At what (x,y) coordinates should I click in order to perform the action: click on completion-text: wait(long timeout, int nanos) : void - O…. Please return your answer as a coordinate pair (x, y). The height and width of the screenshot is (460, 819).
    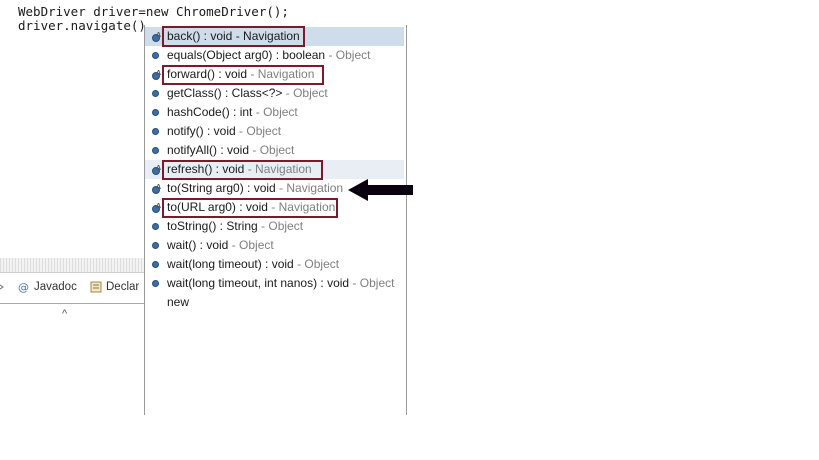
    Looking at the image, I should click on (280, 283).